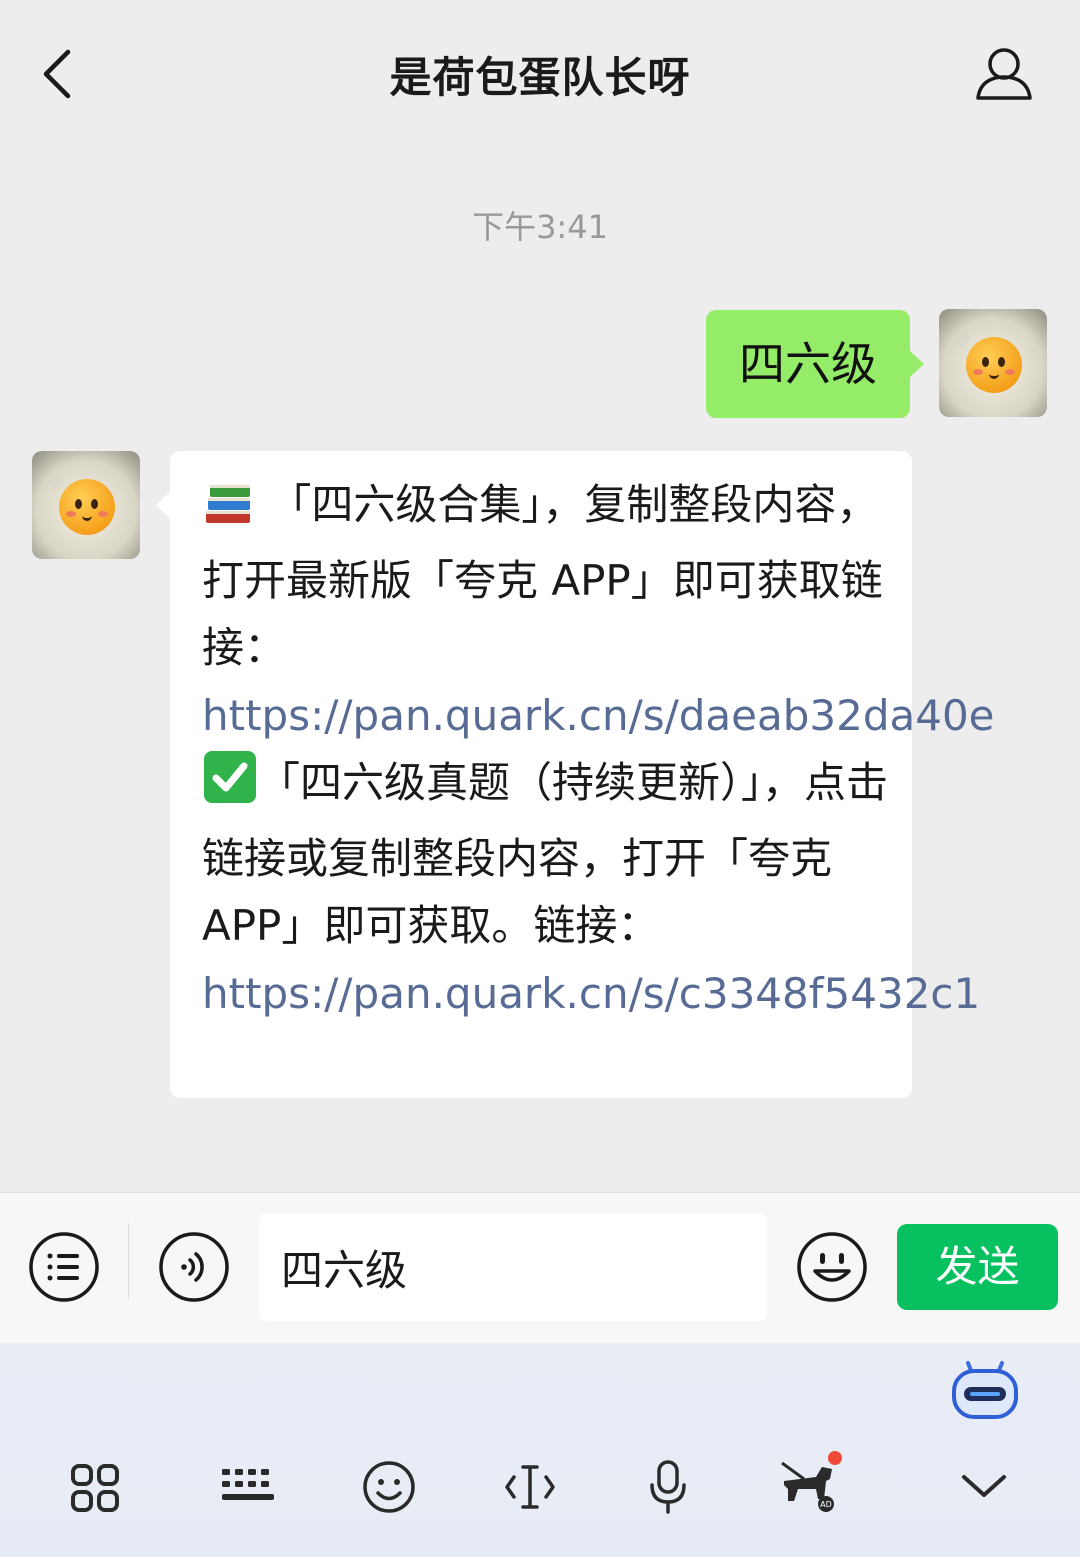  I want to click on grid-icon, so click(95, 1490).